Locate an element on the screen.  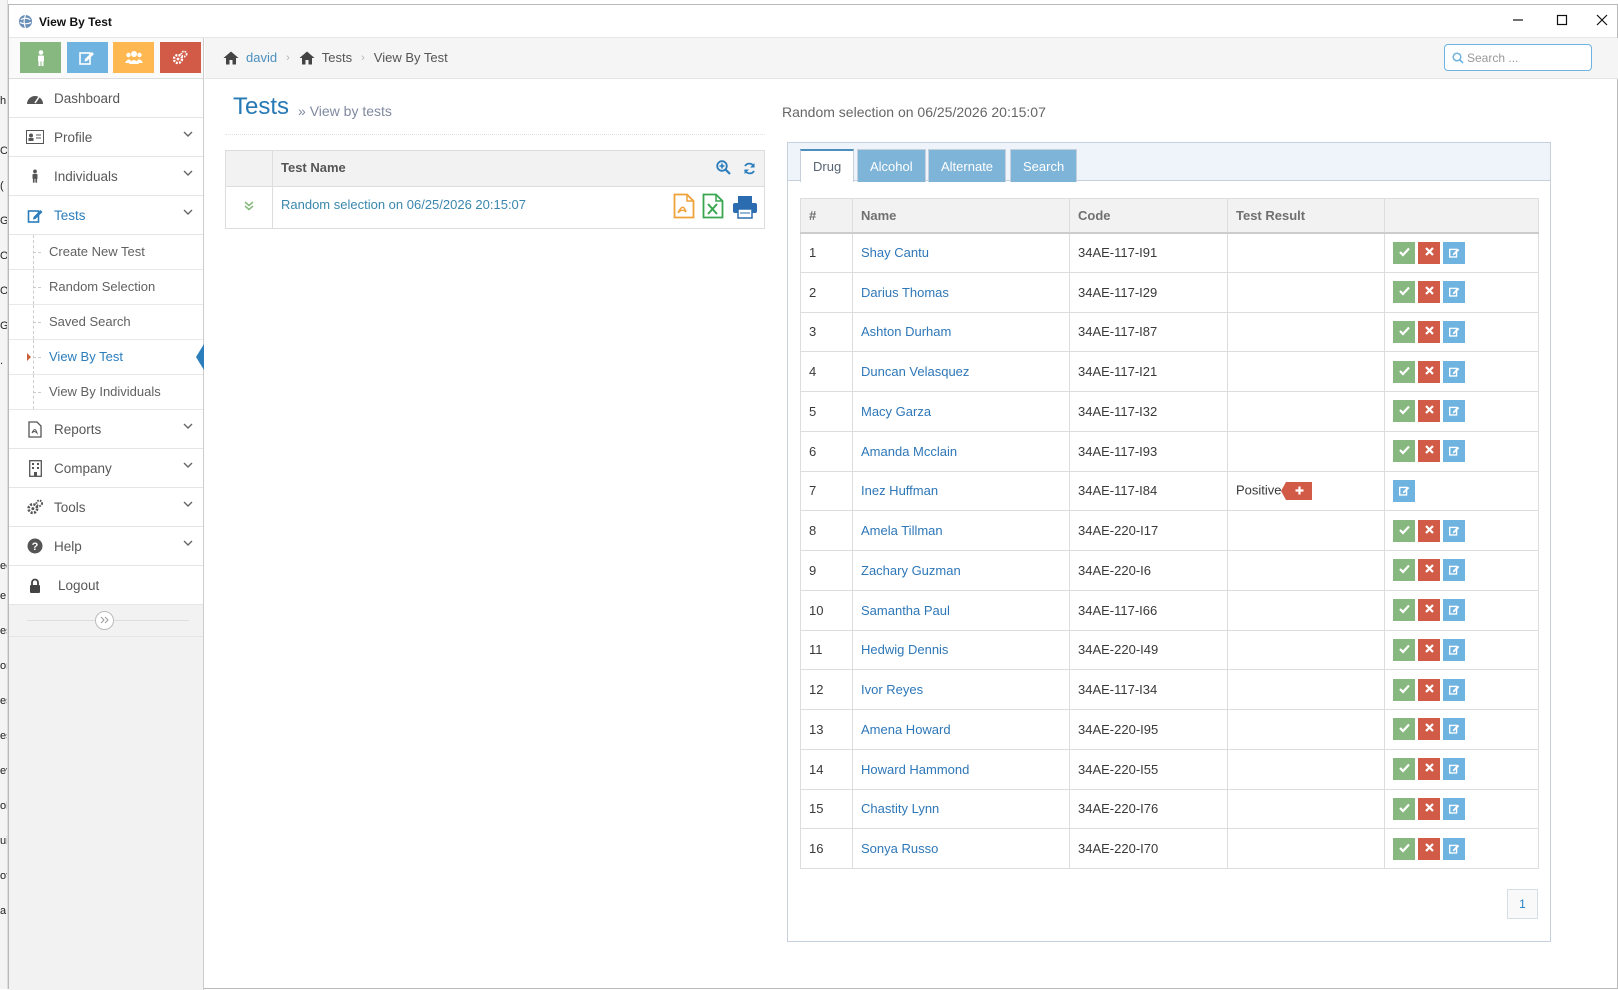
individual-name-link: Shay Cantu is located at coordinates (895, 252).